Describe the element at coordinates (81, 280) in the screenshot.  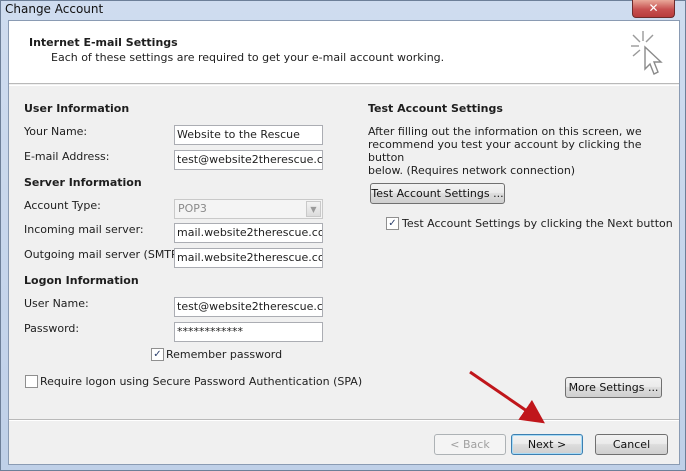
I see `logon-information-heading: Logon Information` at that location.